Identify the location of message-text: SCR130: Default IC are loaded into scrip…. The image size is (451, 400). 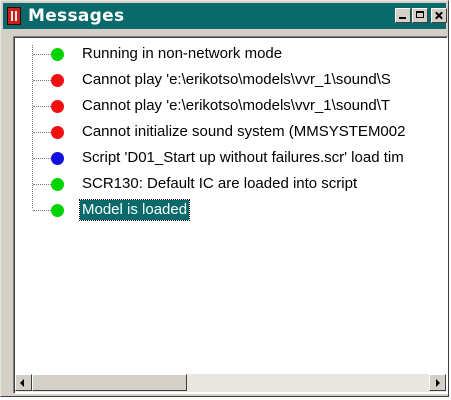
(220, 183).